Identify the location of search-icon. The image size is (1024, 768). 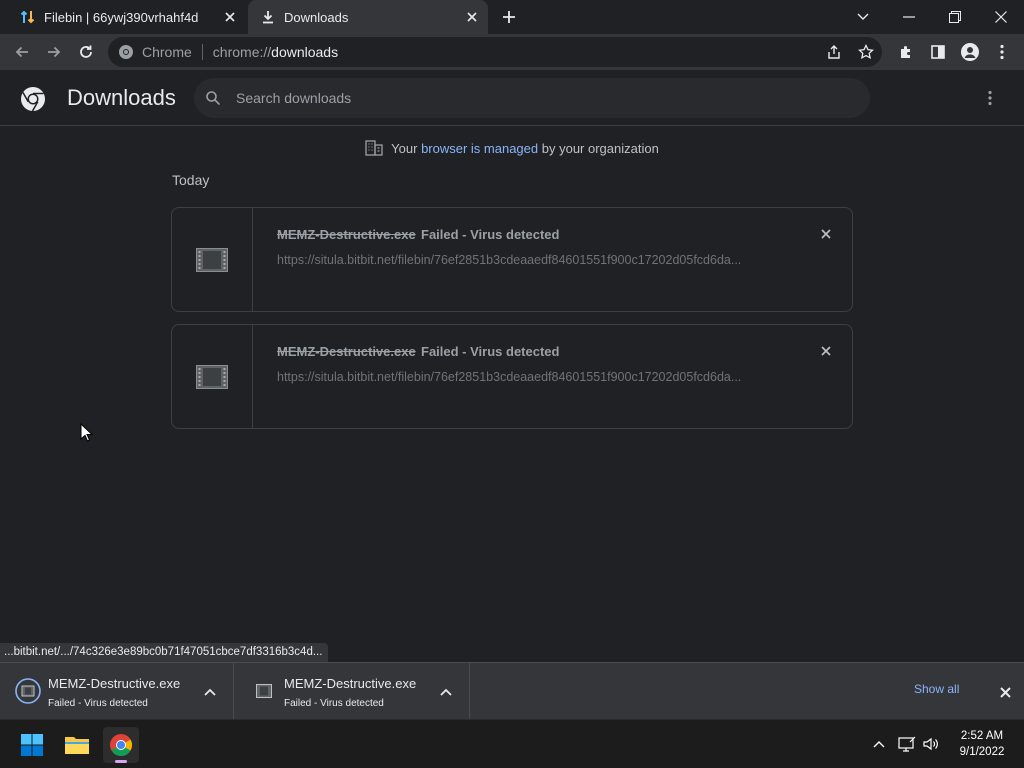
(213, 98).